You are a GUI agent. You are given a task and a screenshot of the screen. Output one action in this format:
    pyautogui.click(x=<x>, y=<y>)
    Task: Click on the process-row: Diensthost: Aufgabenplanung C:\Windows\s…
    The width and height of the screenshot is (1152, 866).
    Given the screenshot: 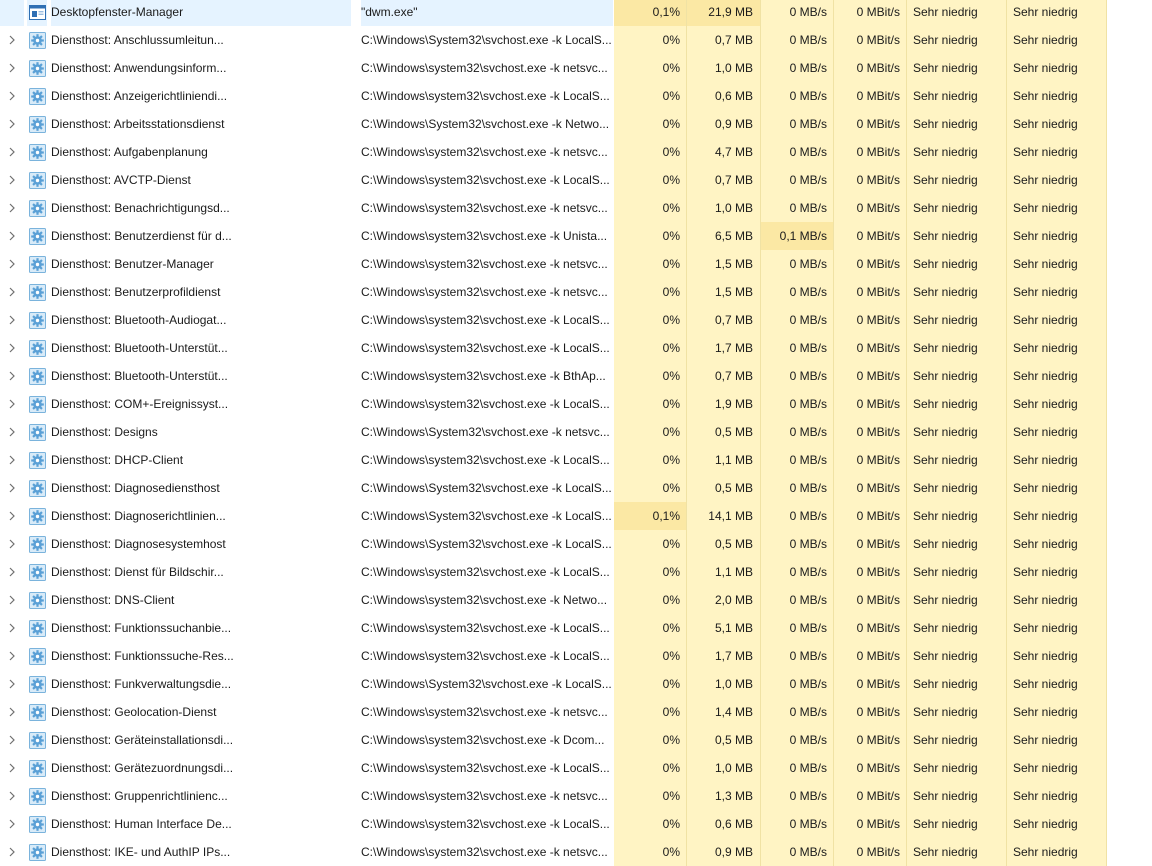 What is the action you would take?
    pyautogui.click(x=576, y=152)
    